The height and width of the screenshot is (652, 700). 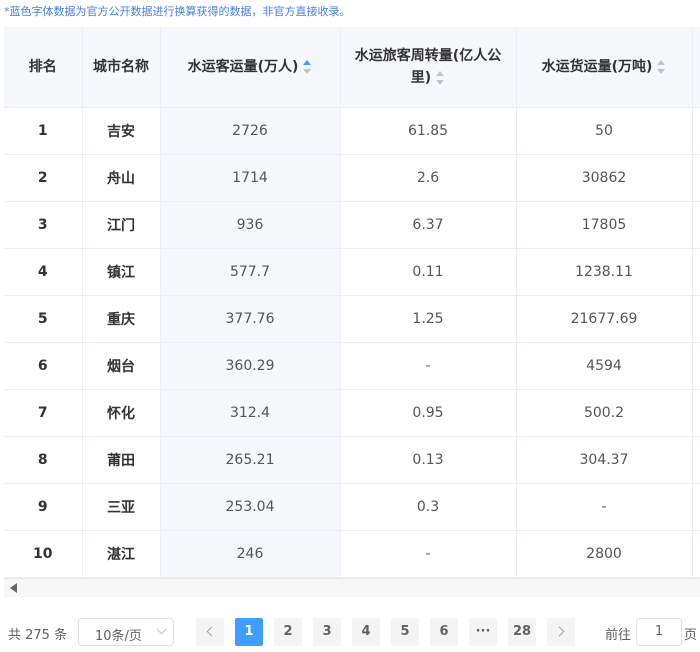 I want to click on table-row: 2 舟山 1714 2.6 30862, so click(x=352, y=178).